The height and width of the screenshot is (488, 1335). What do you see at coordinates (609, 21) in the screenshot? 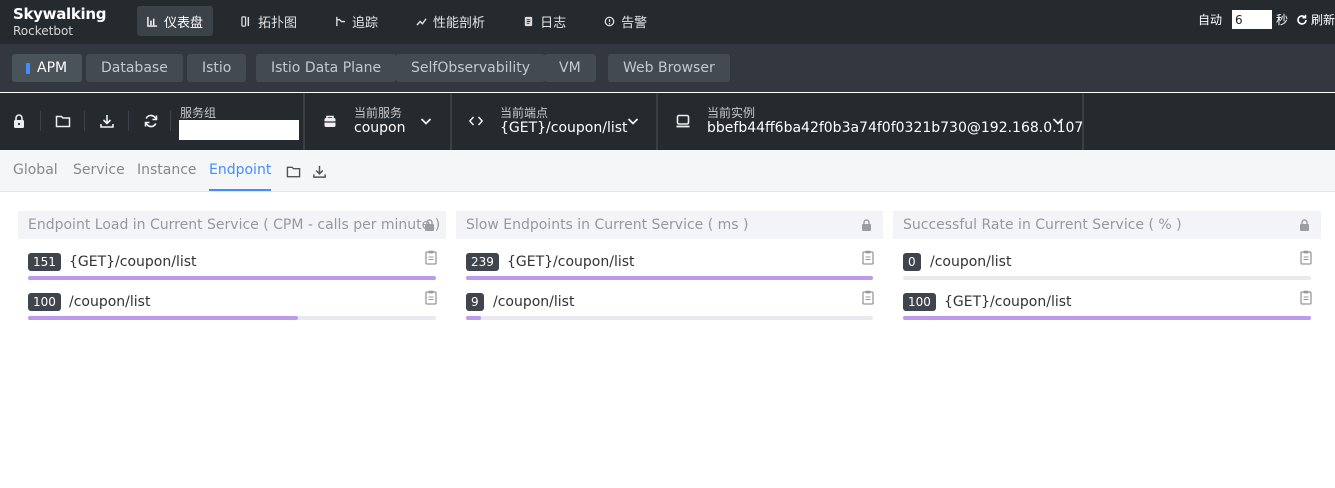
I see `alarm-icon` at bounding box center [609, 21].